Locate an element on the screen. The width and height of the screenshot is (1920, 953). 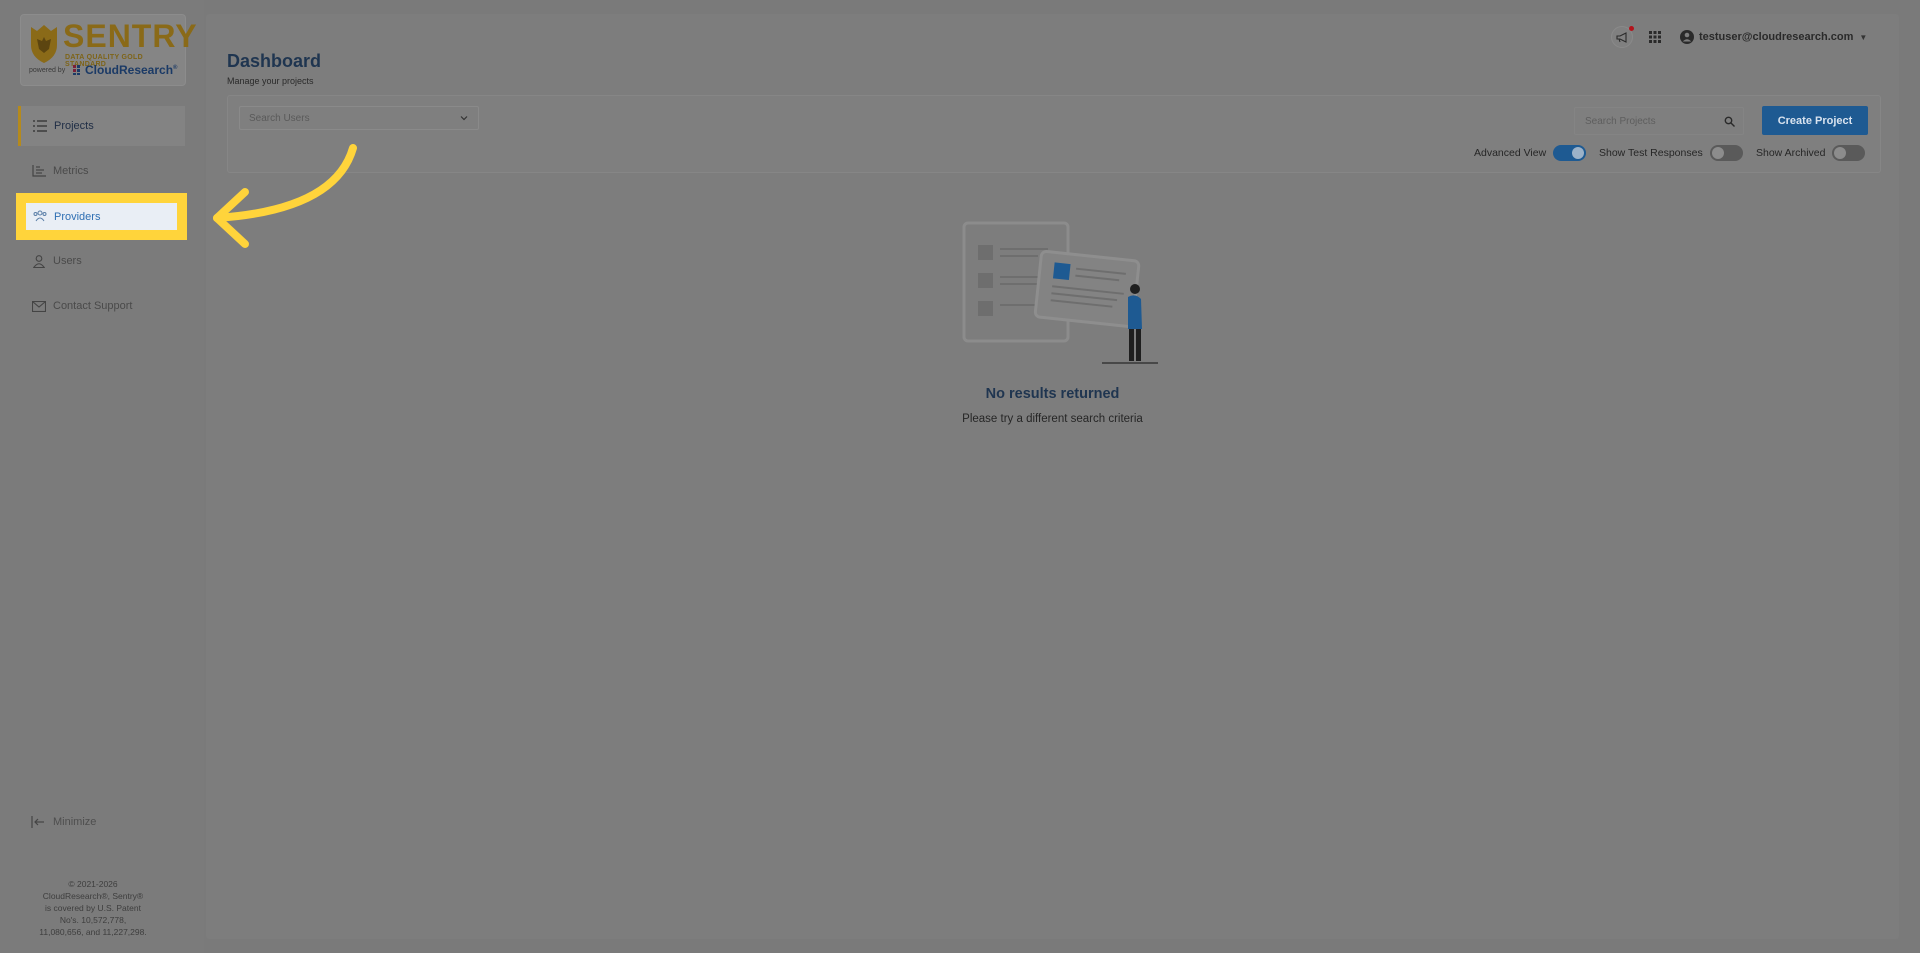
empty-state-subtitle: Please try a different search criteria is located at coordinates (1052, 419).